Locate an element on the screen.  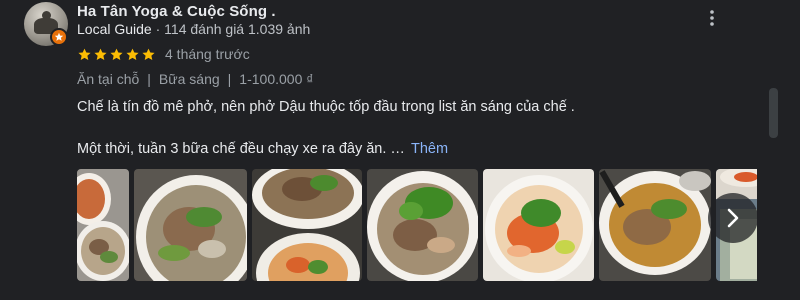
reviewer-photo-count: 1.039 ảnh is located at coordinates (279, 29).